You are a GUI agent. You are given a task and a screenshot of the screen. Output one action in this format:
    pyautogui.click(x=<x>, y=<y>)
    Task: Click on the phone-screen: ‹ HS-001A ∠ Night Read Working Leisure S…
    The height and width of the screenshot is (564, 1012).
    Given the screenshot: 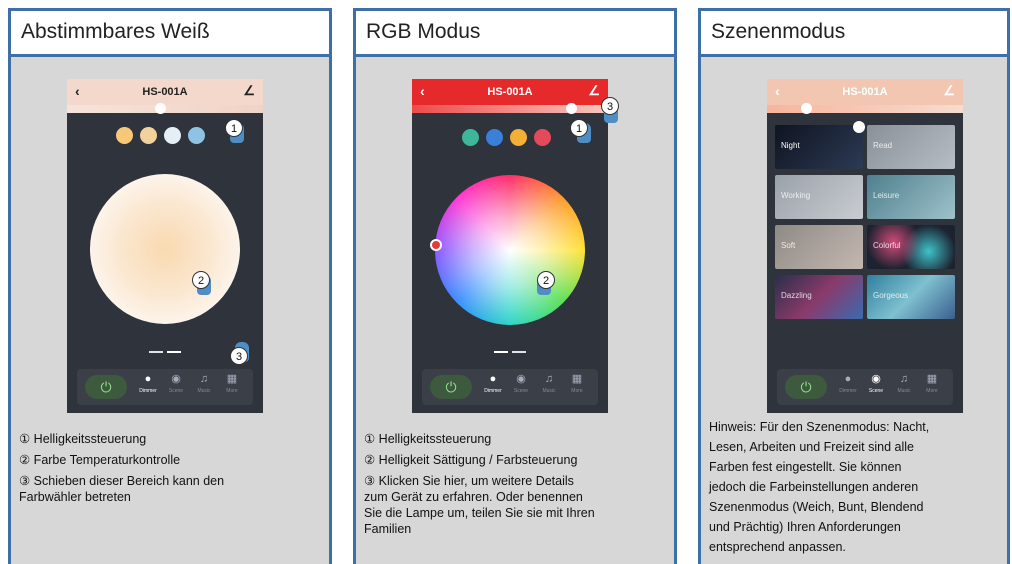 What is the action you would take?
    pyautogui.click(x=865, y=246)
    